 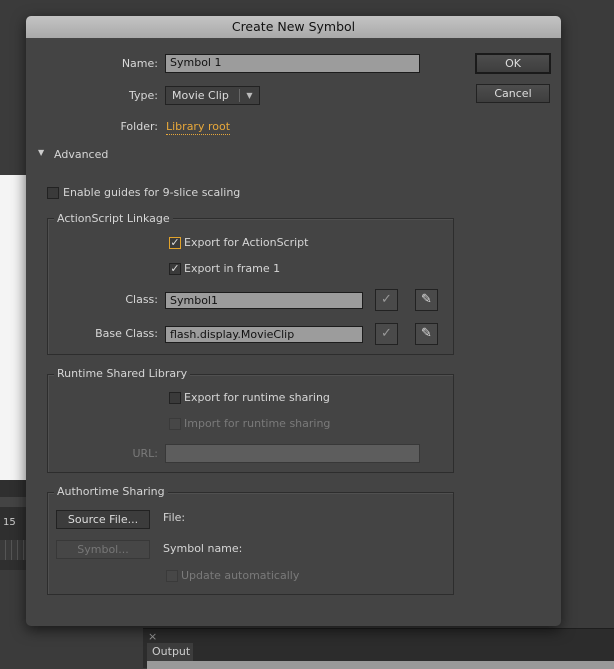 What do you see at coordinates (152, 636) in the screenshot?
I see `close-icon: ×` at bounding box center [152, 636].